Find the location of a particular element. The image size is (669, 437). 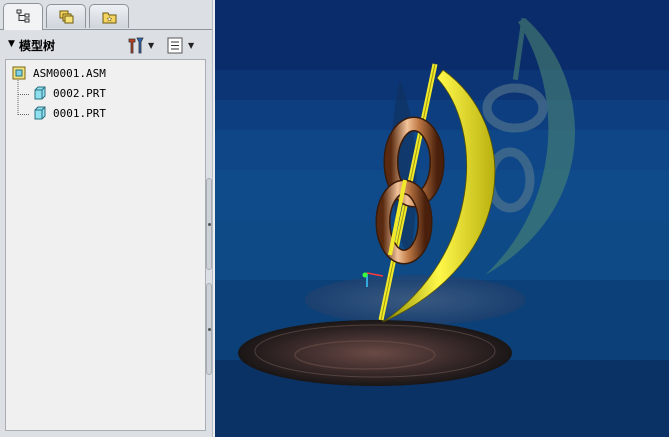

tree-node-part: 0002.PRT is located at coordinates (115, 94).